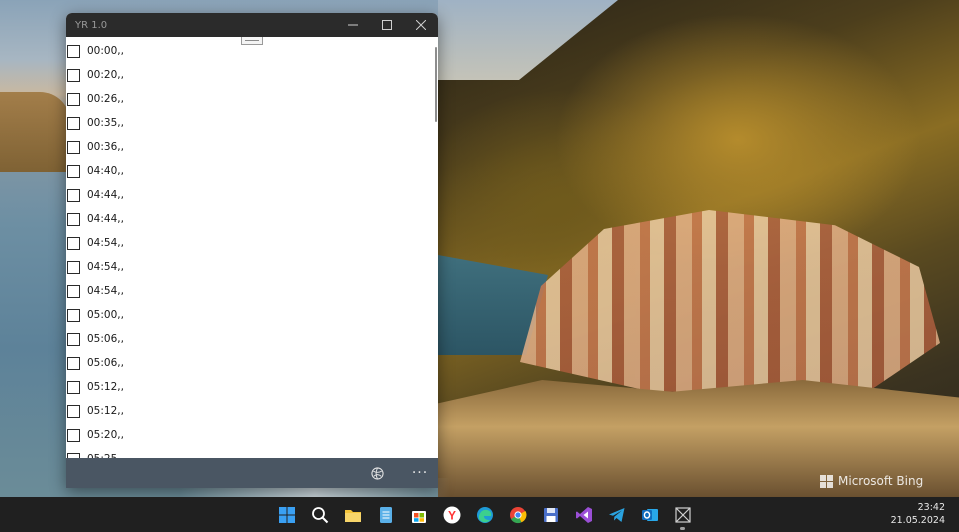 The height and width of the screenshot is (532, 959). I want to click on taskbar-outlook-button, so click(649, 514).